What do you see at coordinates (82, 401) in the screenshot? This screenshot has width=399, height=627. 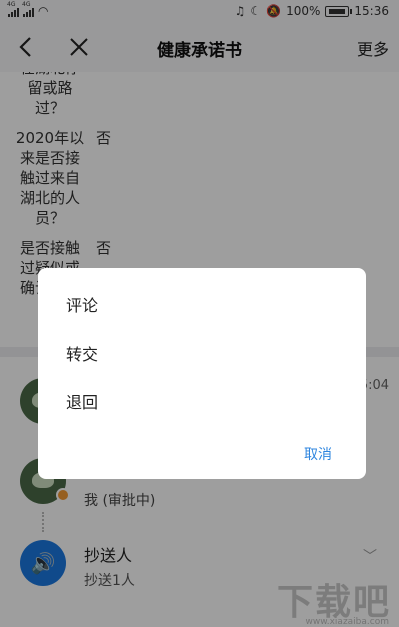 I see `menu-item-return: 退回` at bounding box center [82, 401].